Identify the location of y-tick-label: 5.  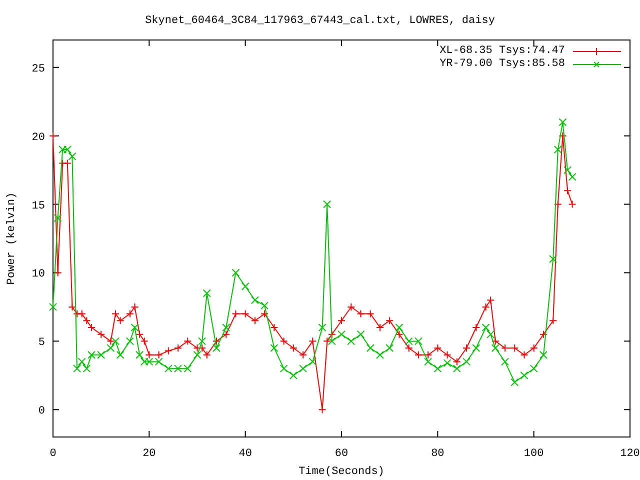
(41, 343).